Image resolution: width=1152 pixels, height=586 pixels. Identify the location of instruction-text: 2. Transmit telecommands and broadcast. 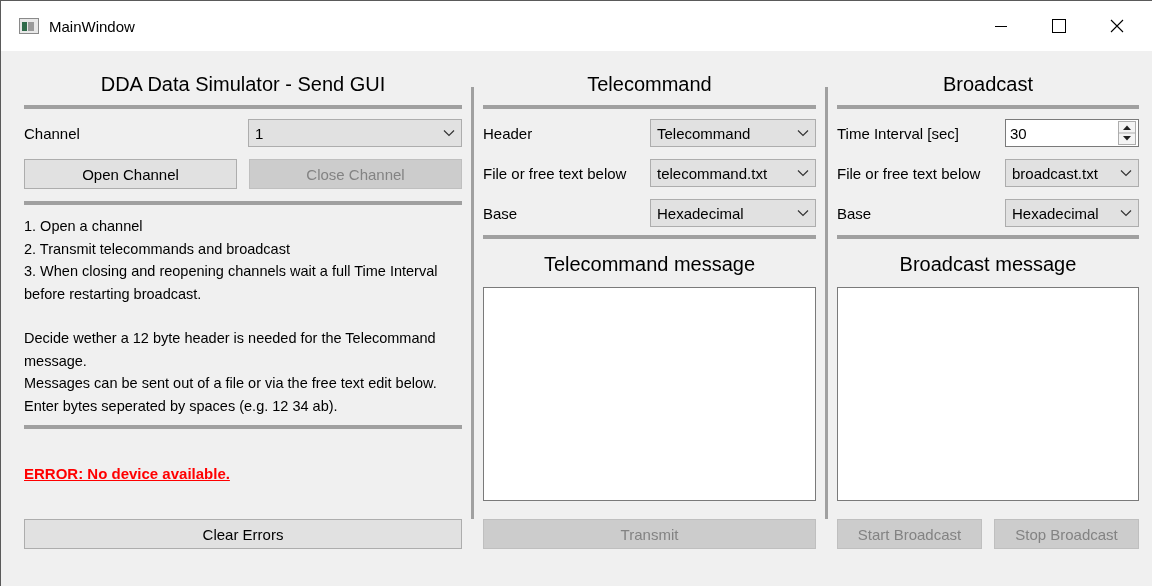
(157, 249).